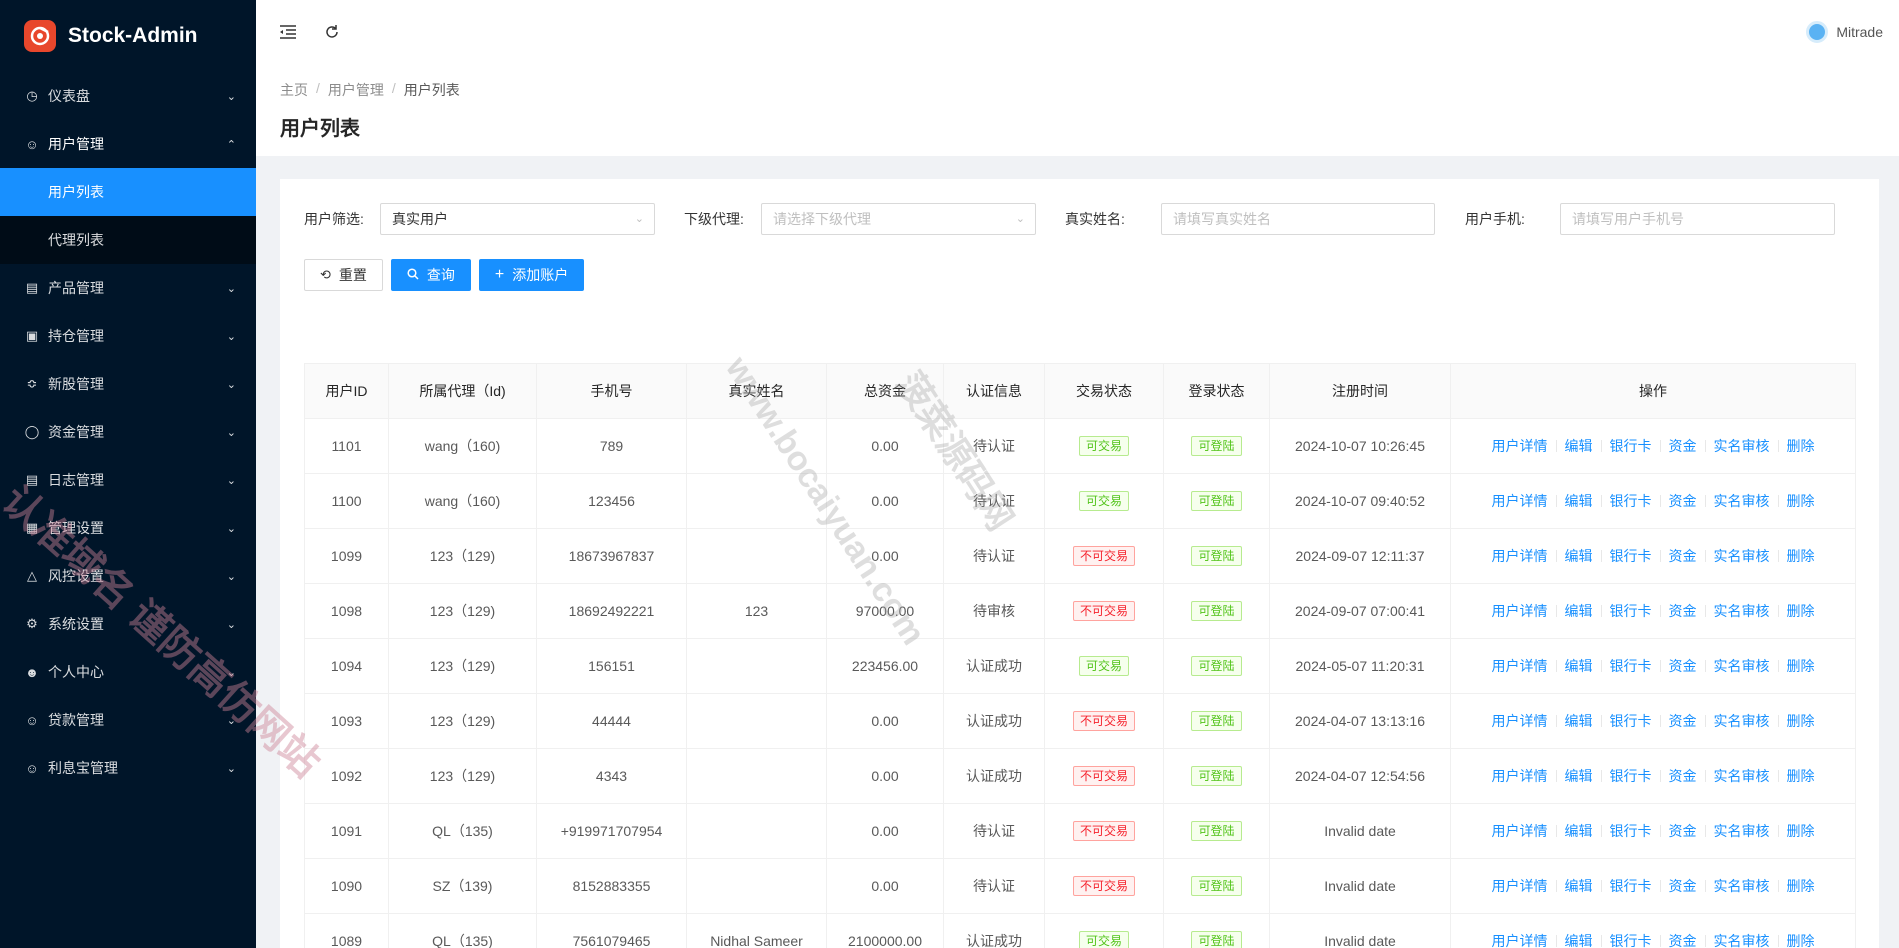 This screenshot has height=948, width=1899. I want to click on sidebar-item-11: ☺ 贷款管理 ⌄, so click(128, 720).